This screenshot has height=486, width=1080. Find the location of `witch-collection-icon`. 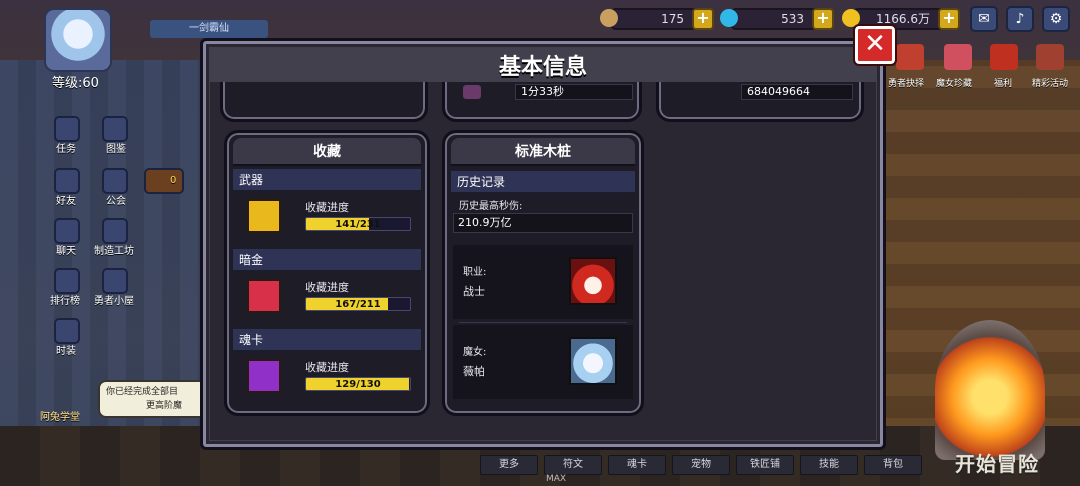

witch-collection-icon is located at coordinates (958, 57).